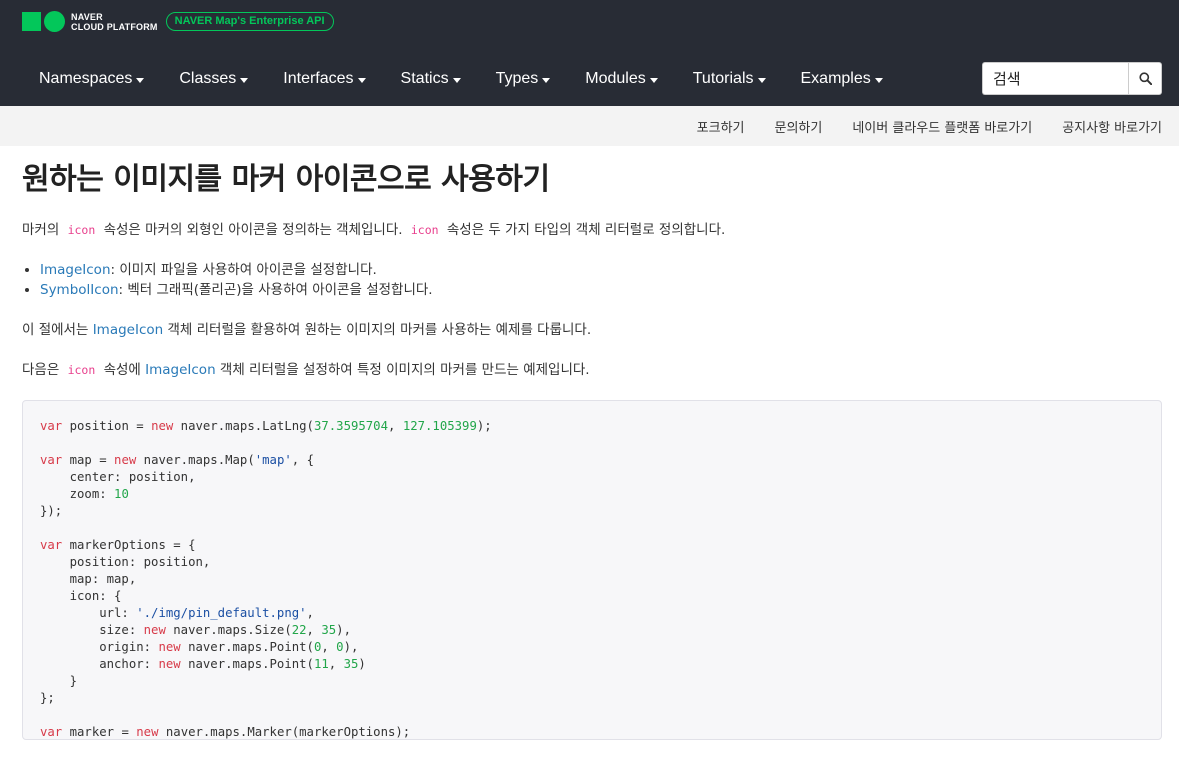 Image resolution: width=1179 pixels, height=778 pixels. What do you see at coordinates (88, 613) in the screenshot?
I see `code-token: url:` at bounding box center [88, 613].